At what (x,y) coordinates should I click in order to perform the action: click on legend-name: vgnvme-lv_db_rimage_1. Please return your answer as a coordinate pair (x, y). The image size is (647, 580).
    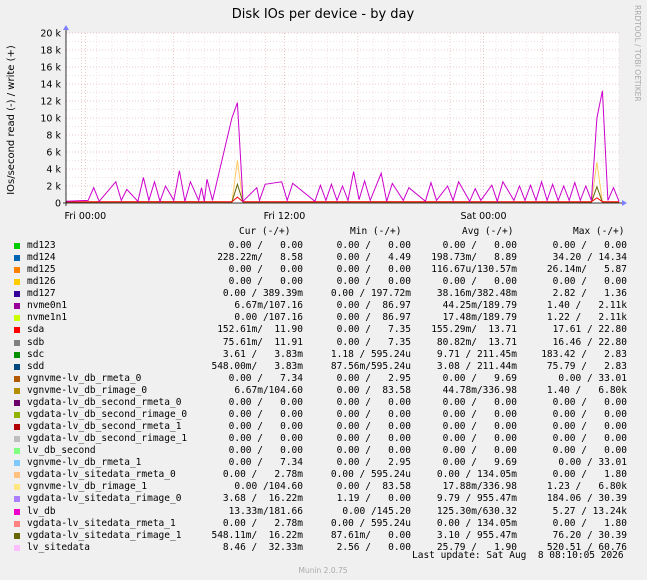
    Looking at the image, I should click on (87, 487).